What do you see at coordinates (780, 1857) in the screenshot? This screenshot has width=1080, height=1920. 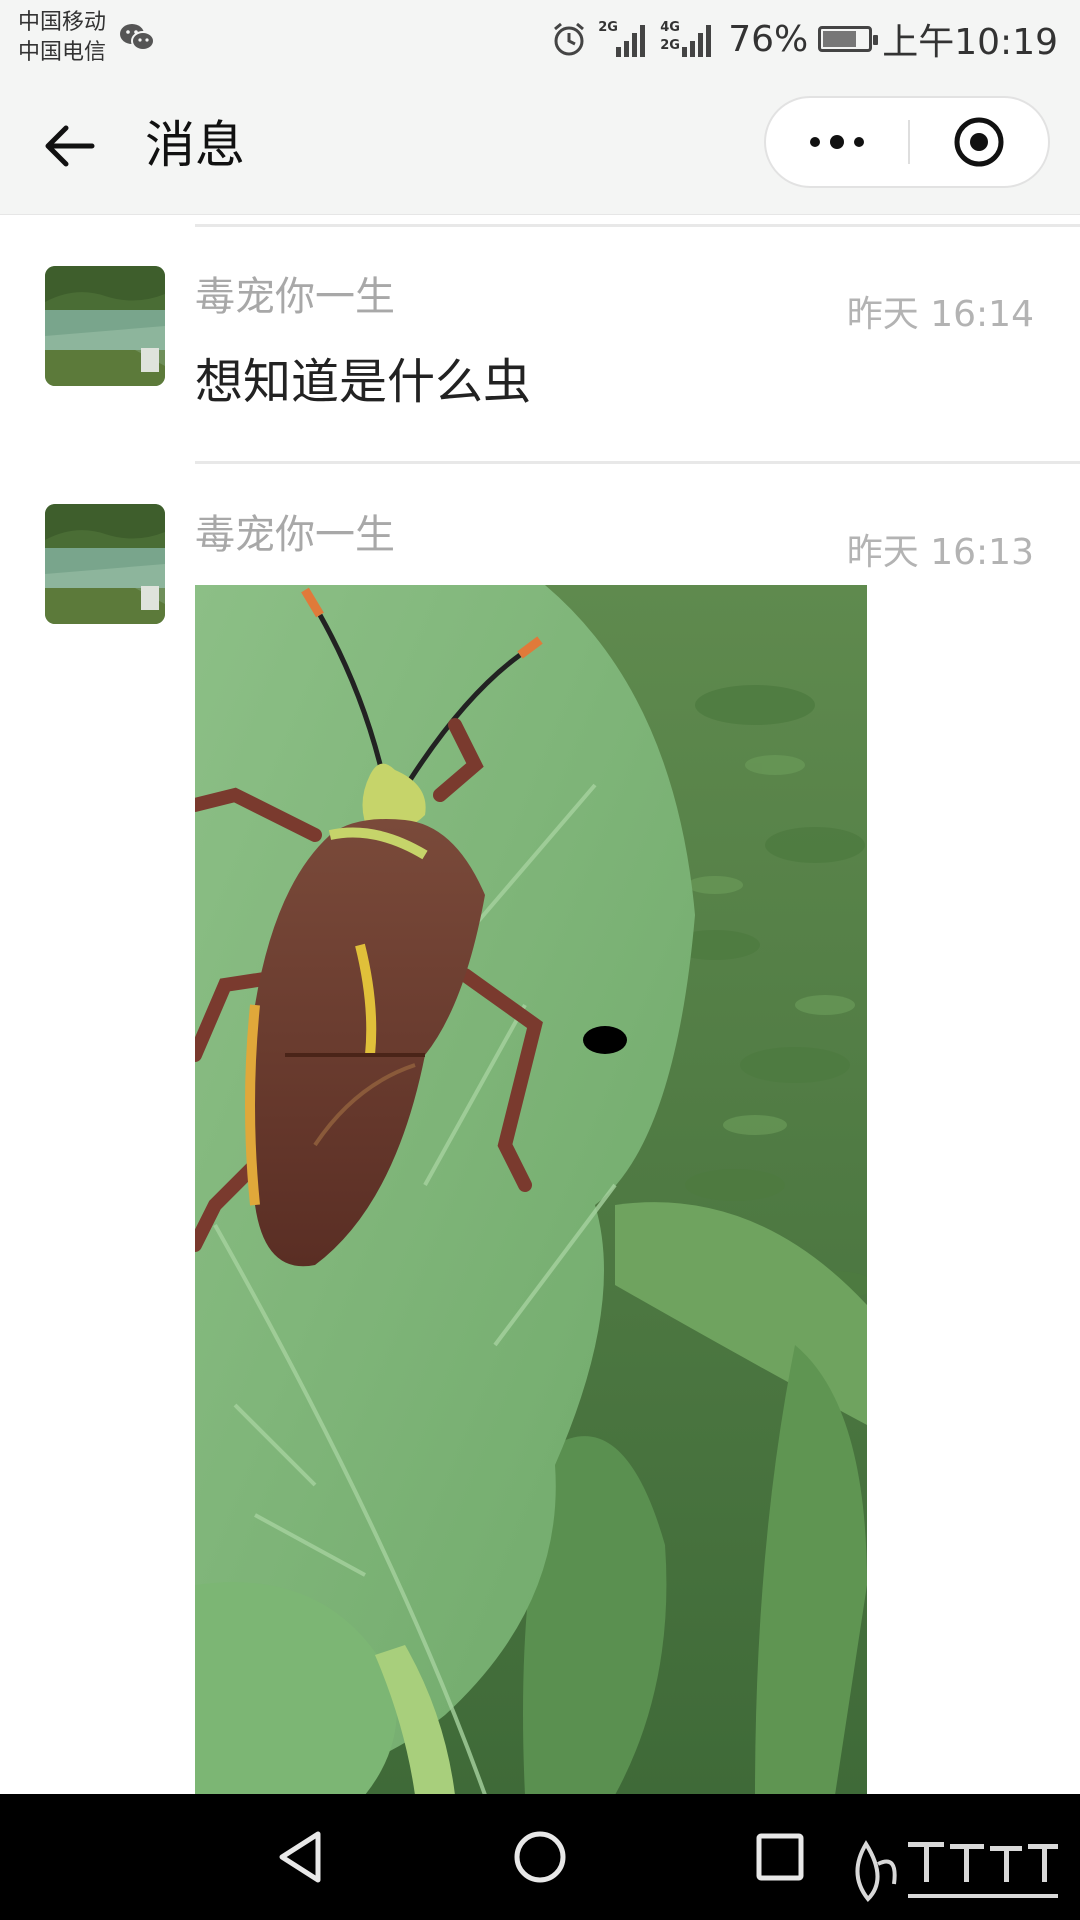 I see `recents-square-icon` at bounding box center [780, 1857].